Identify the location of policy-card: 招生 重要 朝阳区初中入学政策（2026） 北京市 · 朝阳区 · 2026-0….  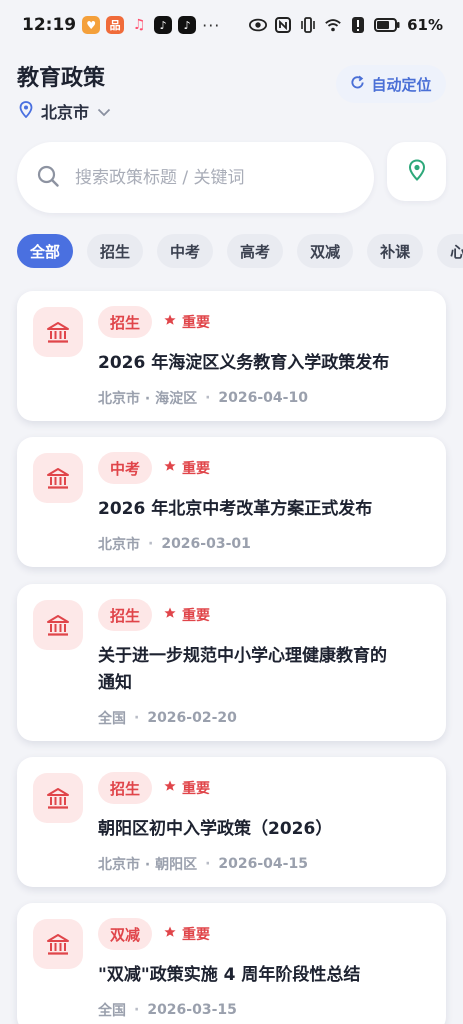
(231, 822).